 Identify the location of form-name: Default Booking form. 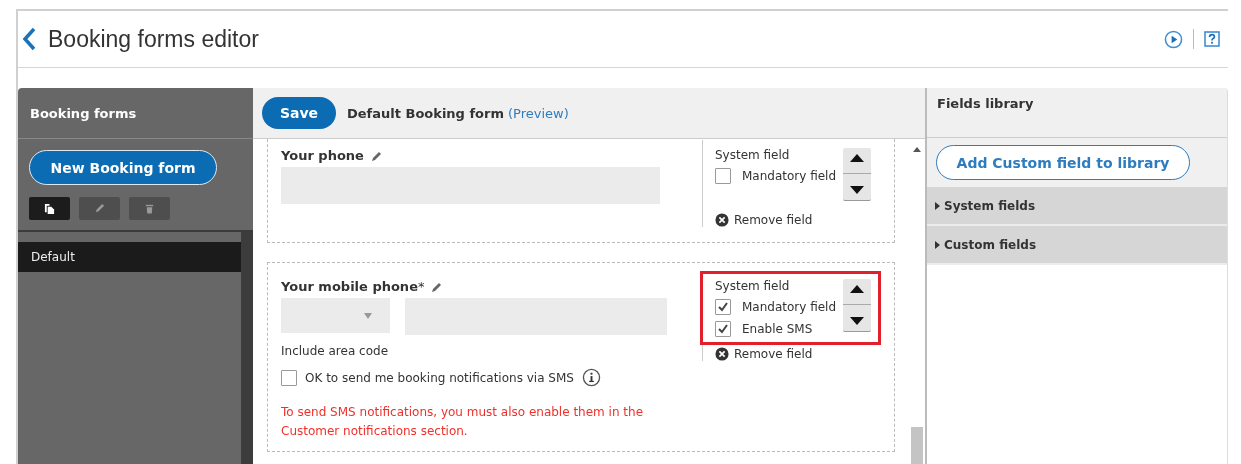
(425, 113).